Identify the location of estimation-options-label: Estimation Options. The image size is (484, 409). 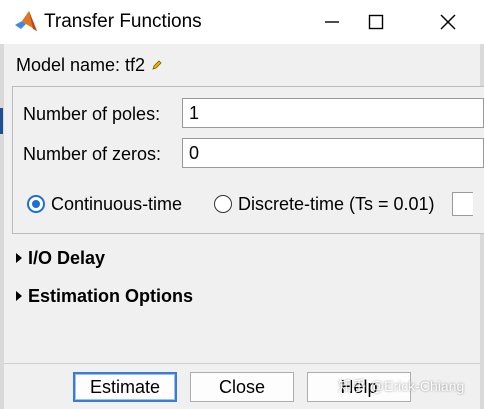
(111, 296).